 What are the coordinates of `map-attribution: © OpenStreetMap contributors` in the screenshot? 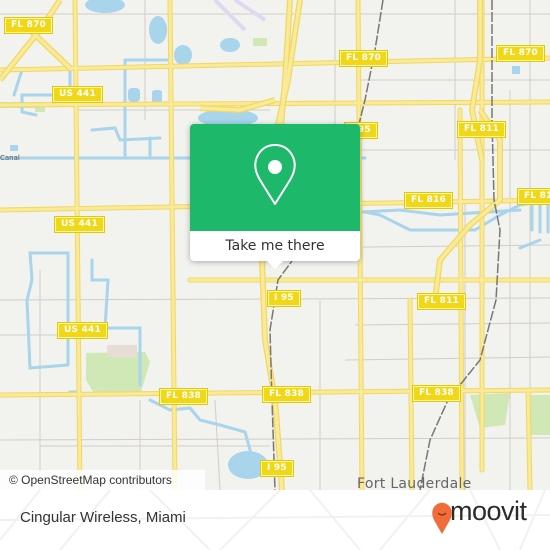 It's located at (102, 480).